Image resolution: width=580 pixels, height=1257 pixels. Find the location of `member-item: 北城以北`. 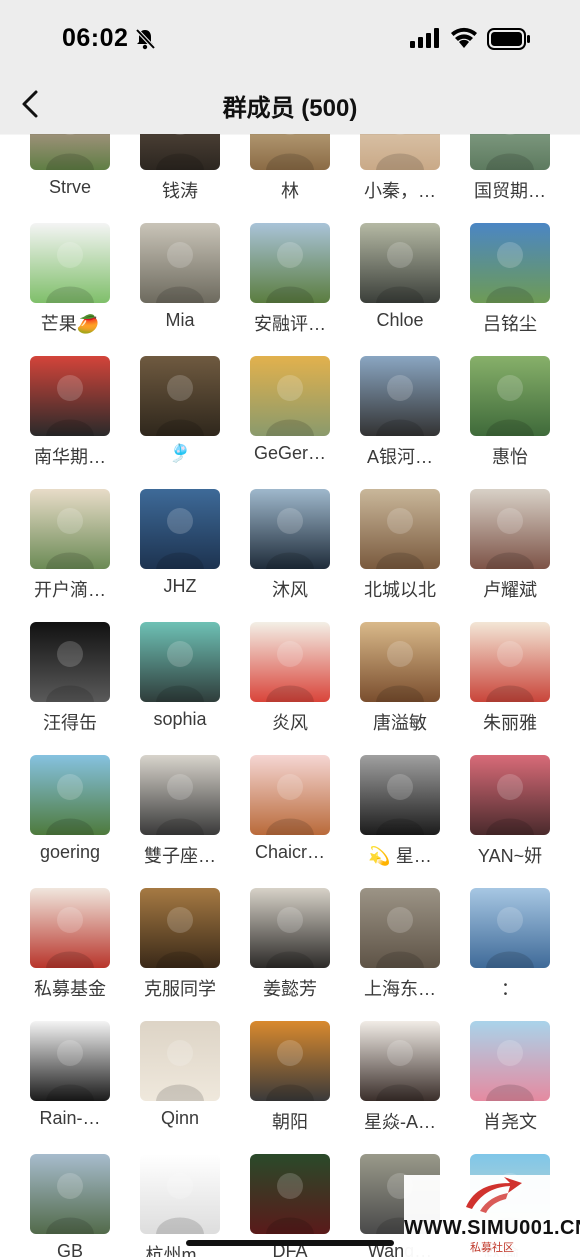

member-item: 北城以北 is located at coordinates (400, 545).